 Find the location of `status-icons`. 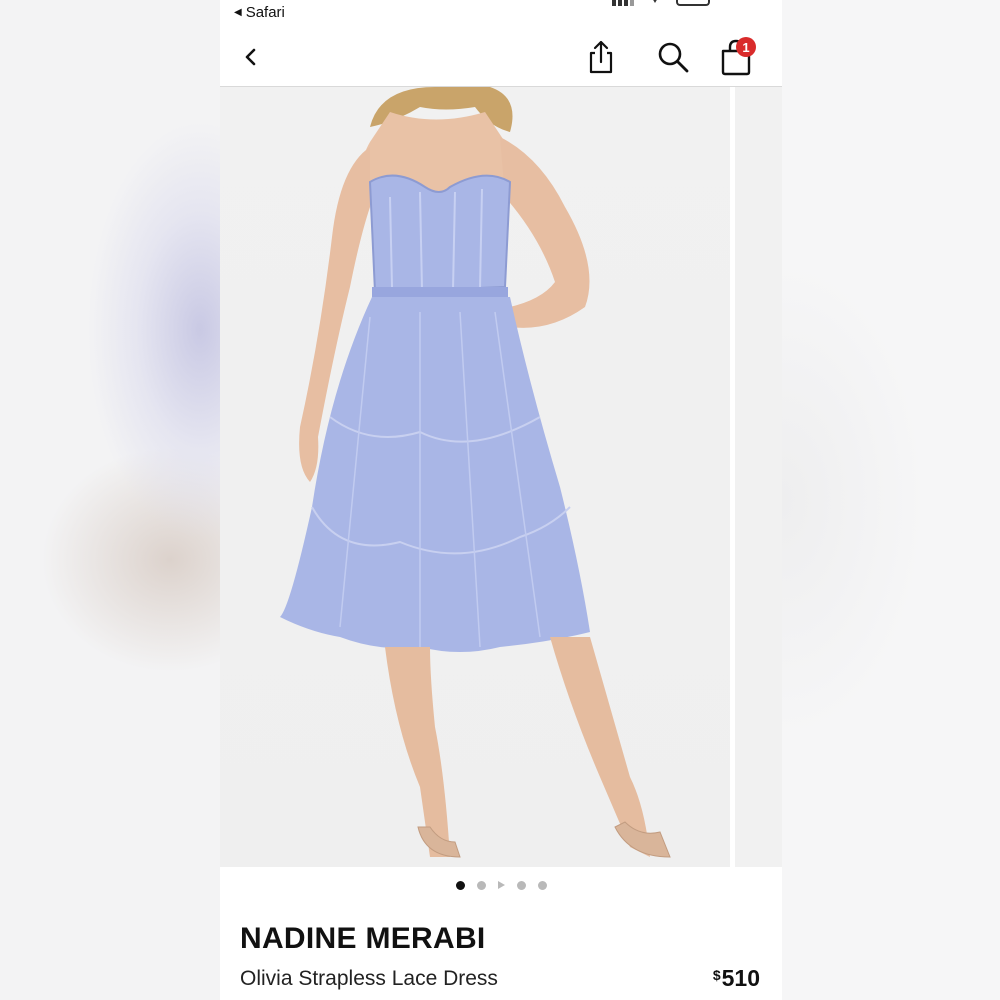

status-icons is located at coordinates (661, 3).